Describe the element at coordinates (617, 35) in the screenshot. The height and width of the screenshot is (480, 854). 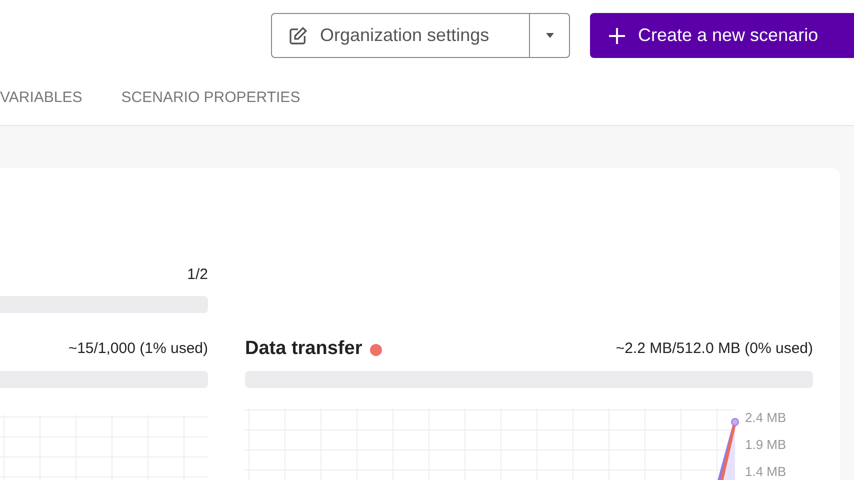
I see `plus-icon` at that location.